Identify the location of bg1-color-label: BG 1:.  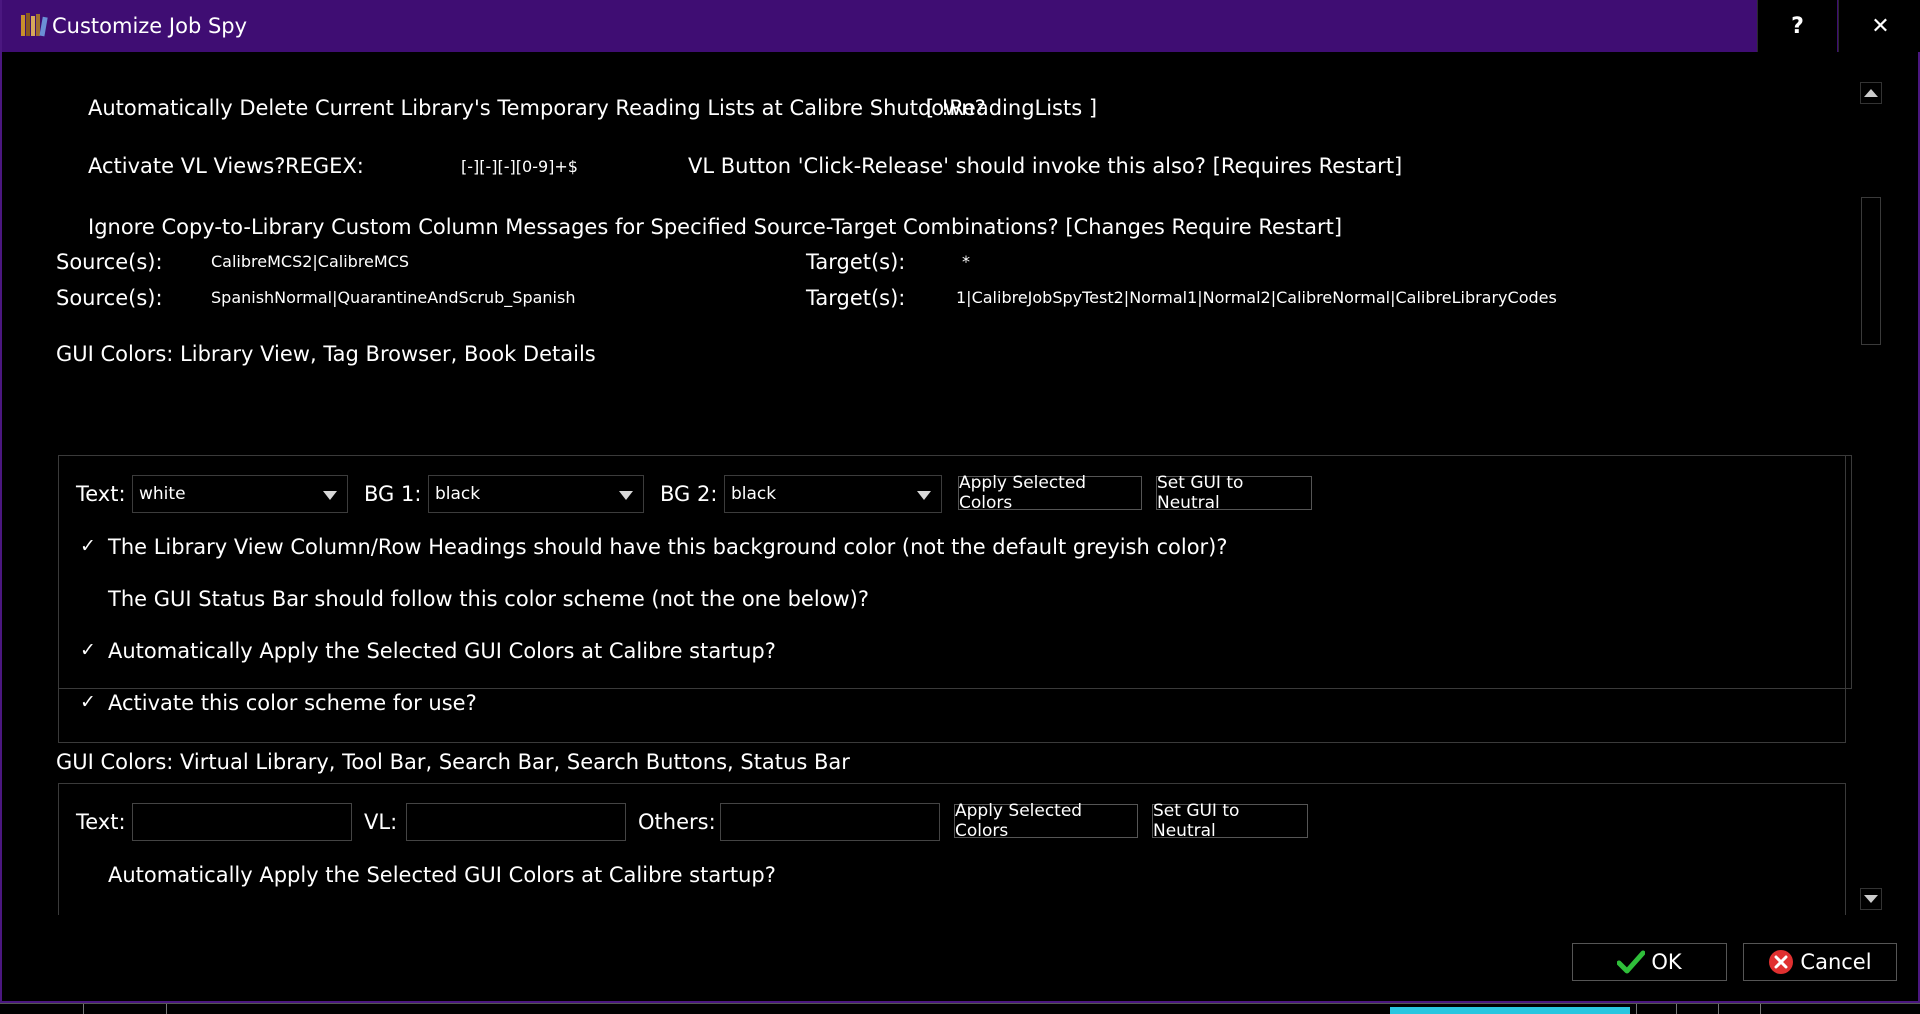
(393, 494).